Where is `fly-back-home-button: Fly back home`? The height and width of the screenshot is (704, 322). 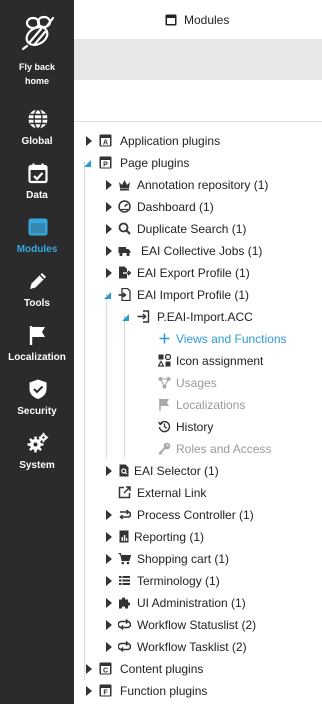 fly-back-home-button: Fly back home is located at coordinates (37, 48).